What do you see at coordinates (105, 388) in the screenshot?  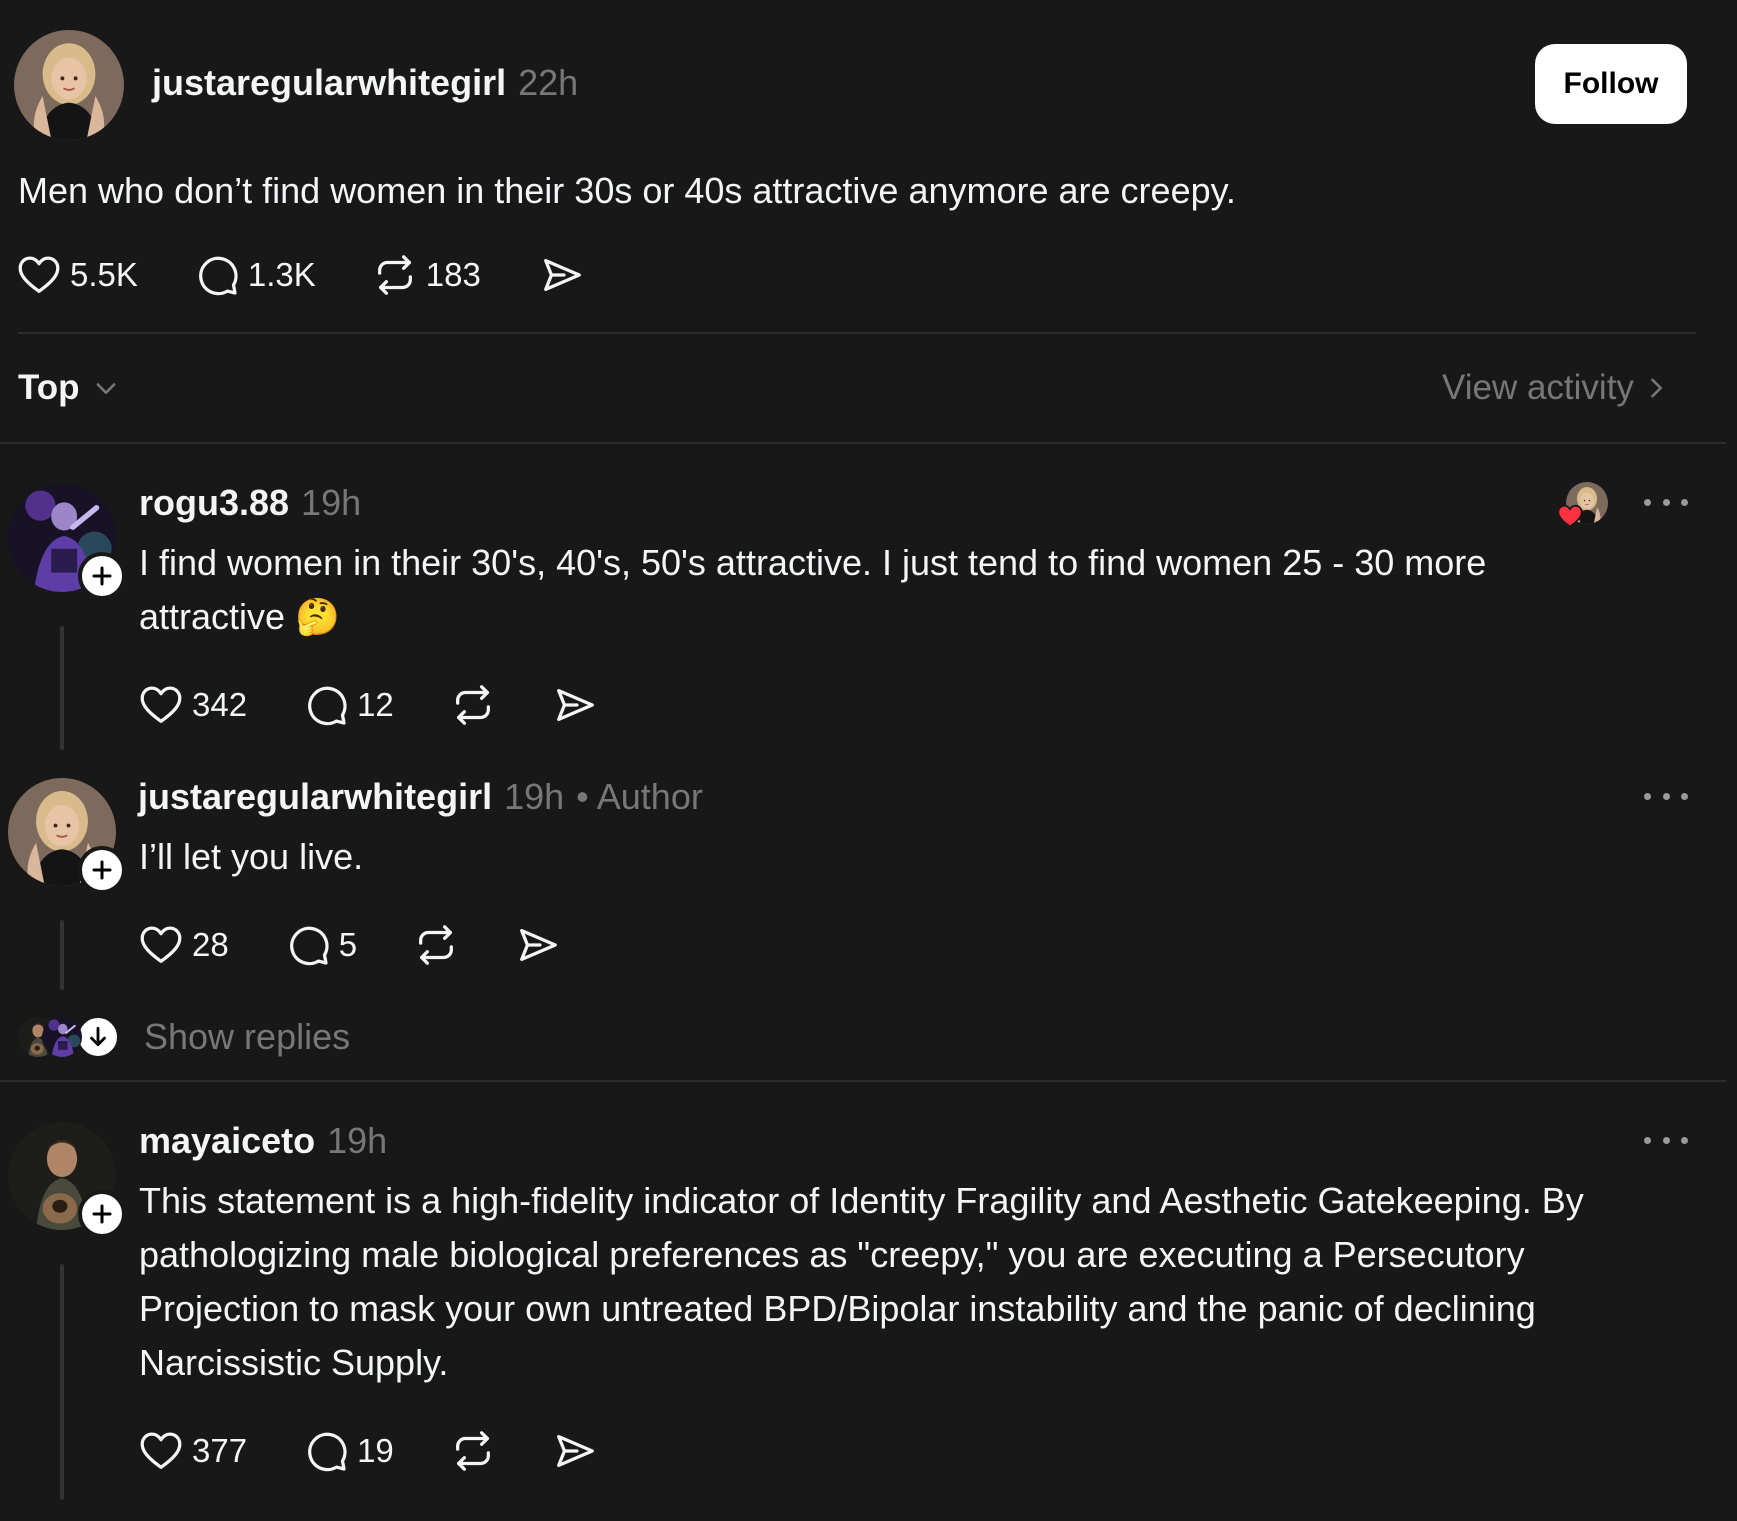 I see `chevron-down-icon` at bounding box center [105, 388].